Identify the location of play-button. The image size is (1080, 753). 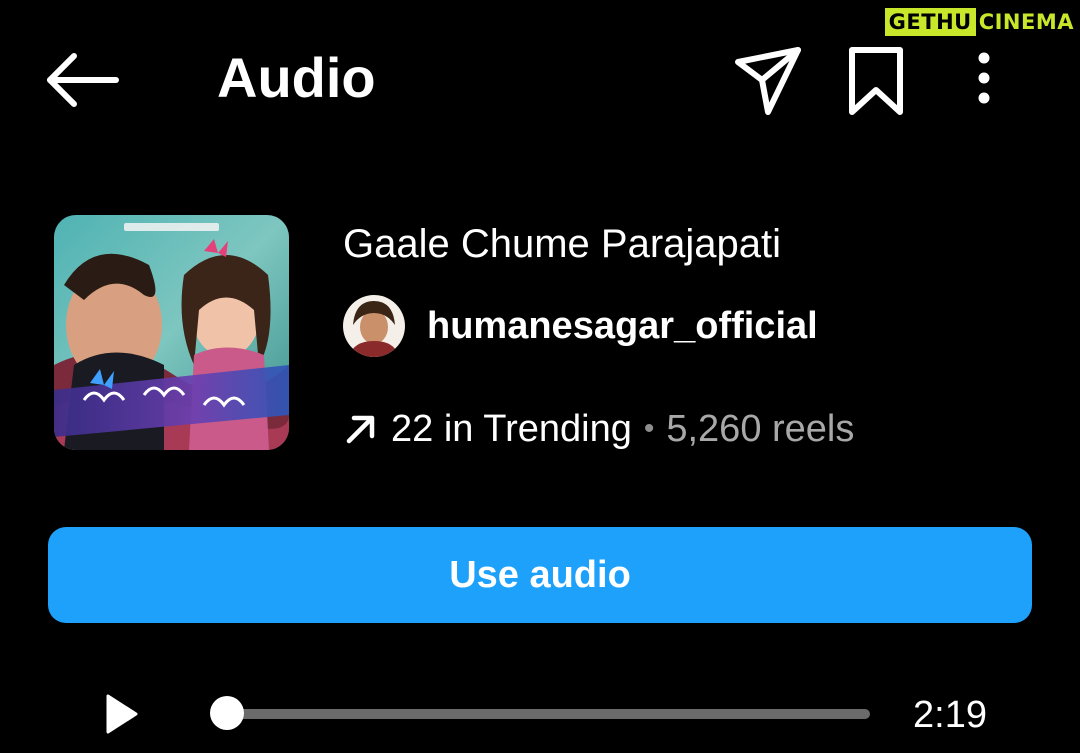
(121, 714).